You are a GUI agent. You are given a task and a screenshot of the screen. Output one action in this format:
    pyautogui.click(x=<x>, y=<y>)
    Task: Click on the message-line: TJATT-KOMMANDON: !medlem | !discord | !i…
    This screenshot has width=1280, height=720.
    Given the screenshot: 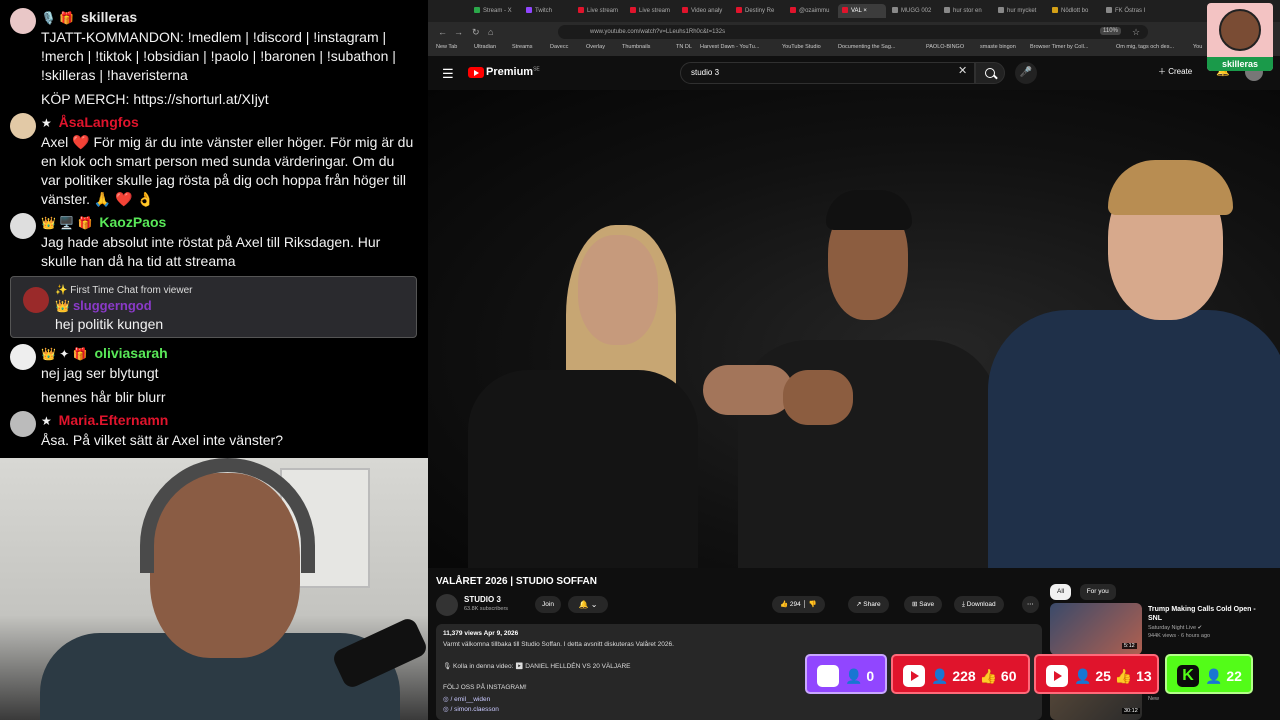 What is the action you would take?
    pyautogui.click(x=214, y=37)
    